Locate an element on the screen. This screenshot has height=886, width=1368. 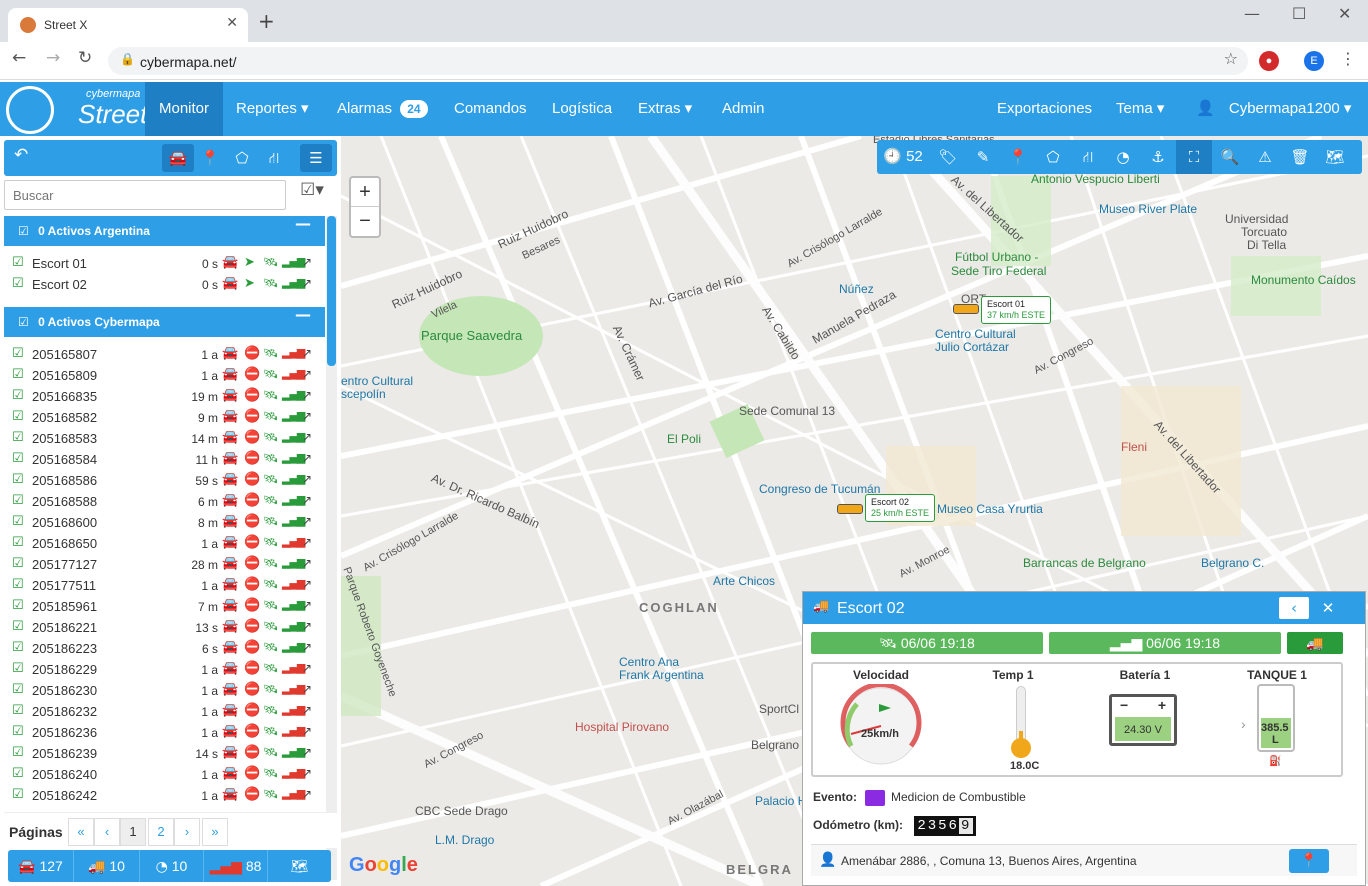
profile-avatar: E is located at coordinates (1314, 61).